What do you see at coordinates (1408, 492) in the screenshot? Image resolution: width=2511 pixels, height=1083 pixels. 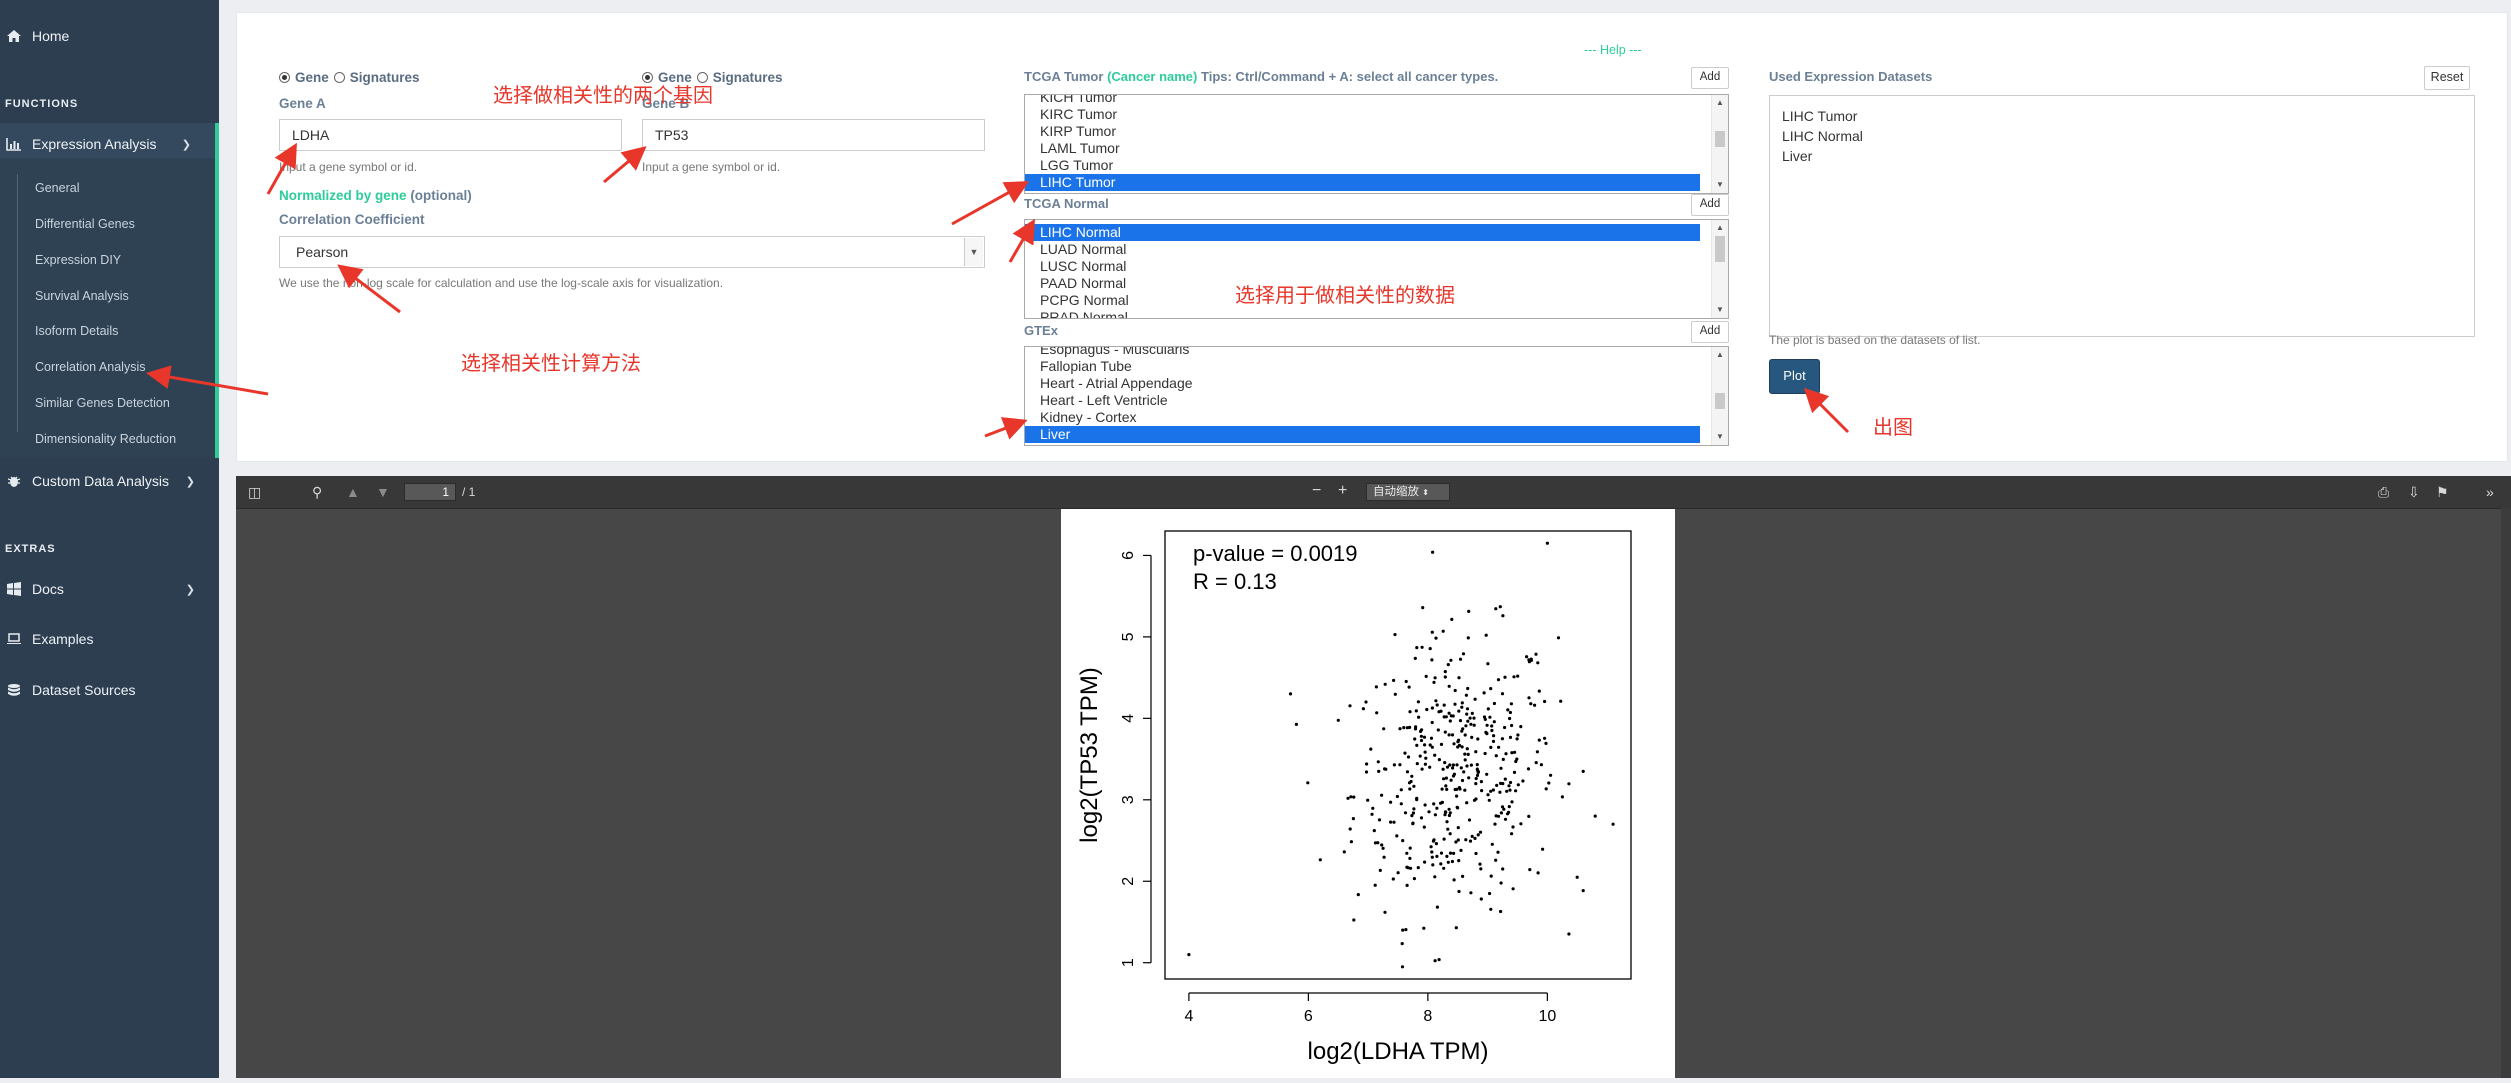 I see `zoom-select: 自动缩放 ⬍` at bounding box center [1408, 492].